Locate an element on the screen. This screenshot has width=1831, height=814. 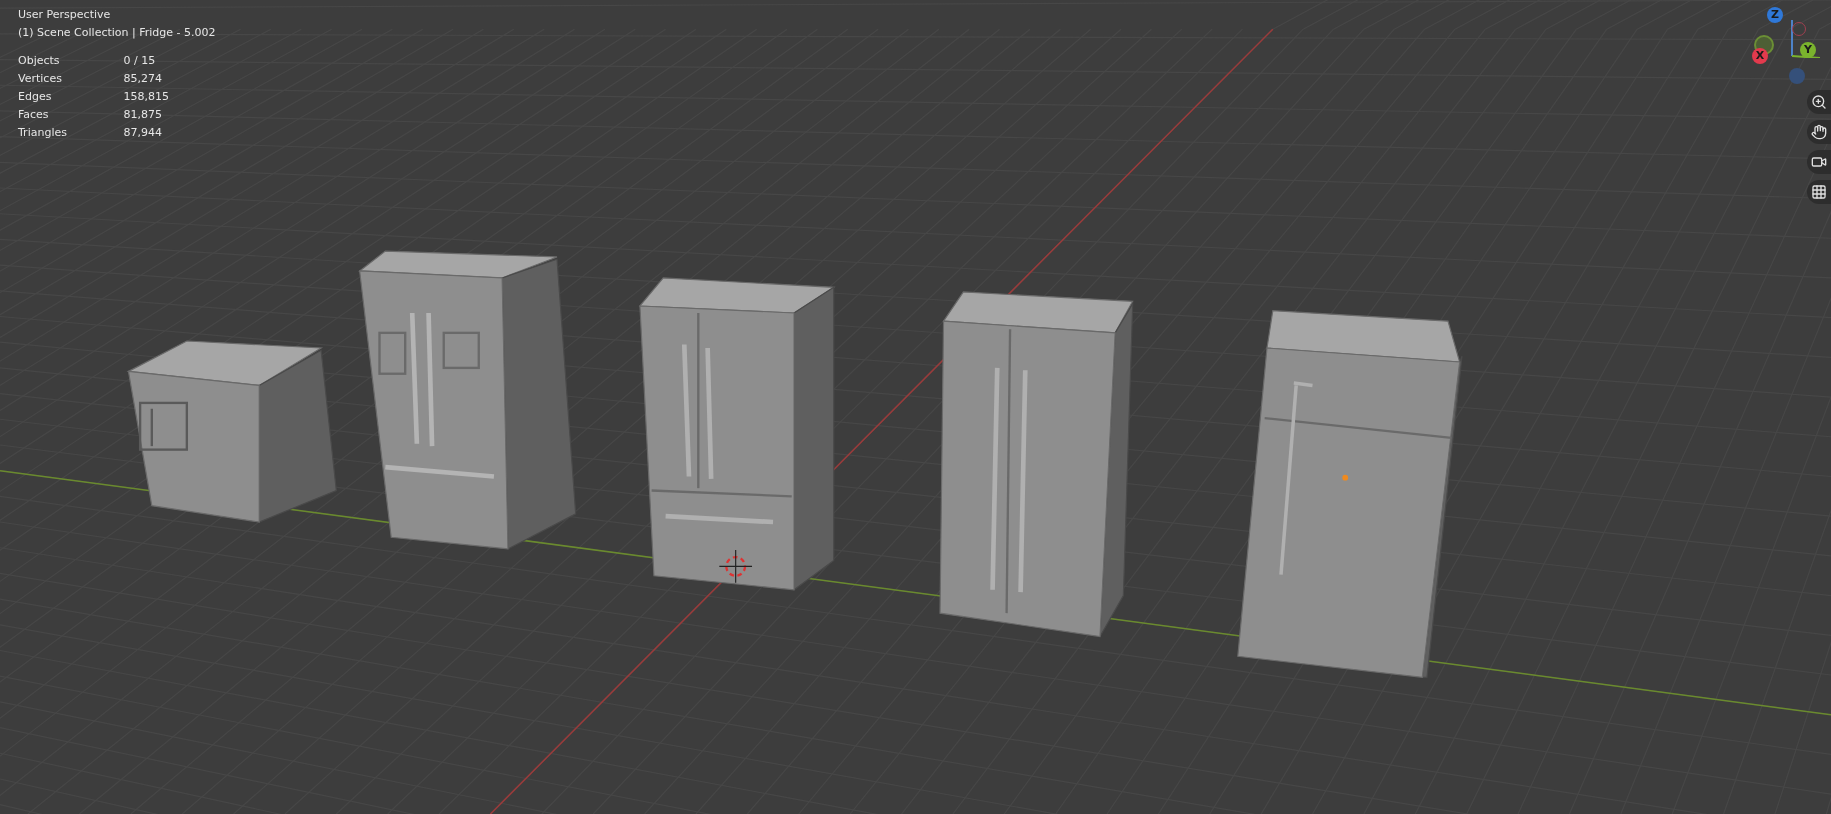
stat-label: Triangles is located at coordinates (43, 133).